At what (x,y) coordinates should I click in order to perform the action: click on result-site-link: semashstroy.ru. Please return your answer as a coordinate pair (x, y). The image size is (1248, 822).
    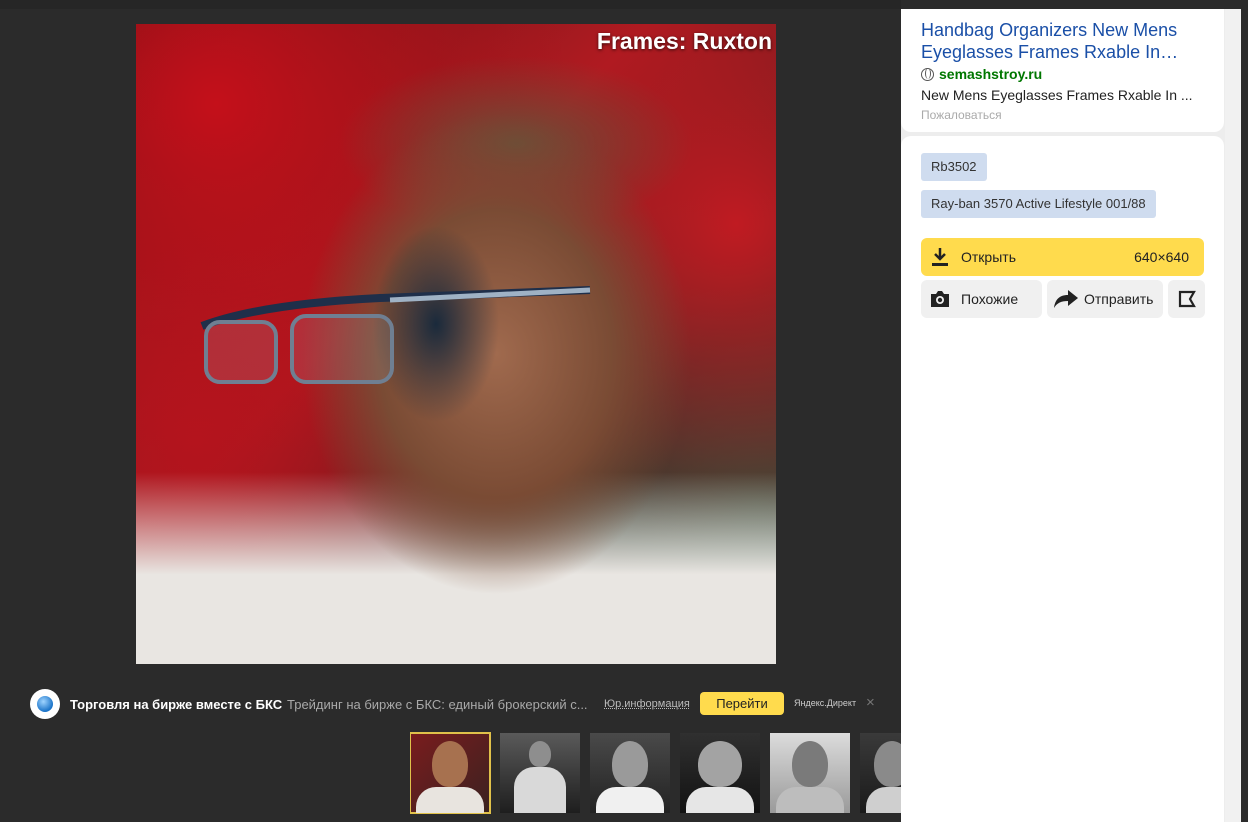
    Looking at the image, I should click on (981, 74).